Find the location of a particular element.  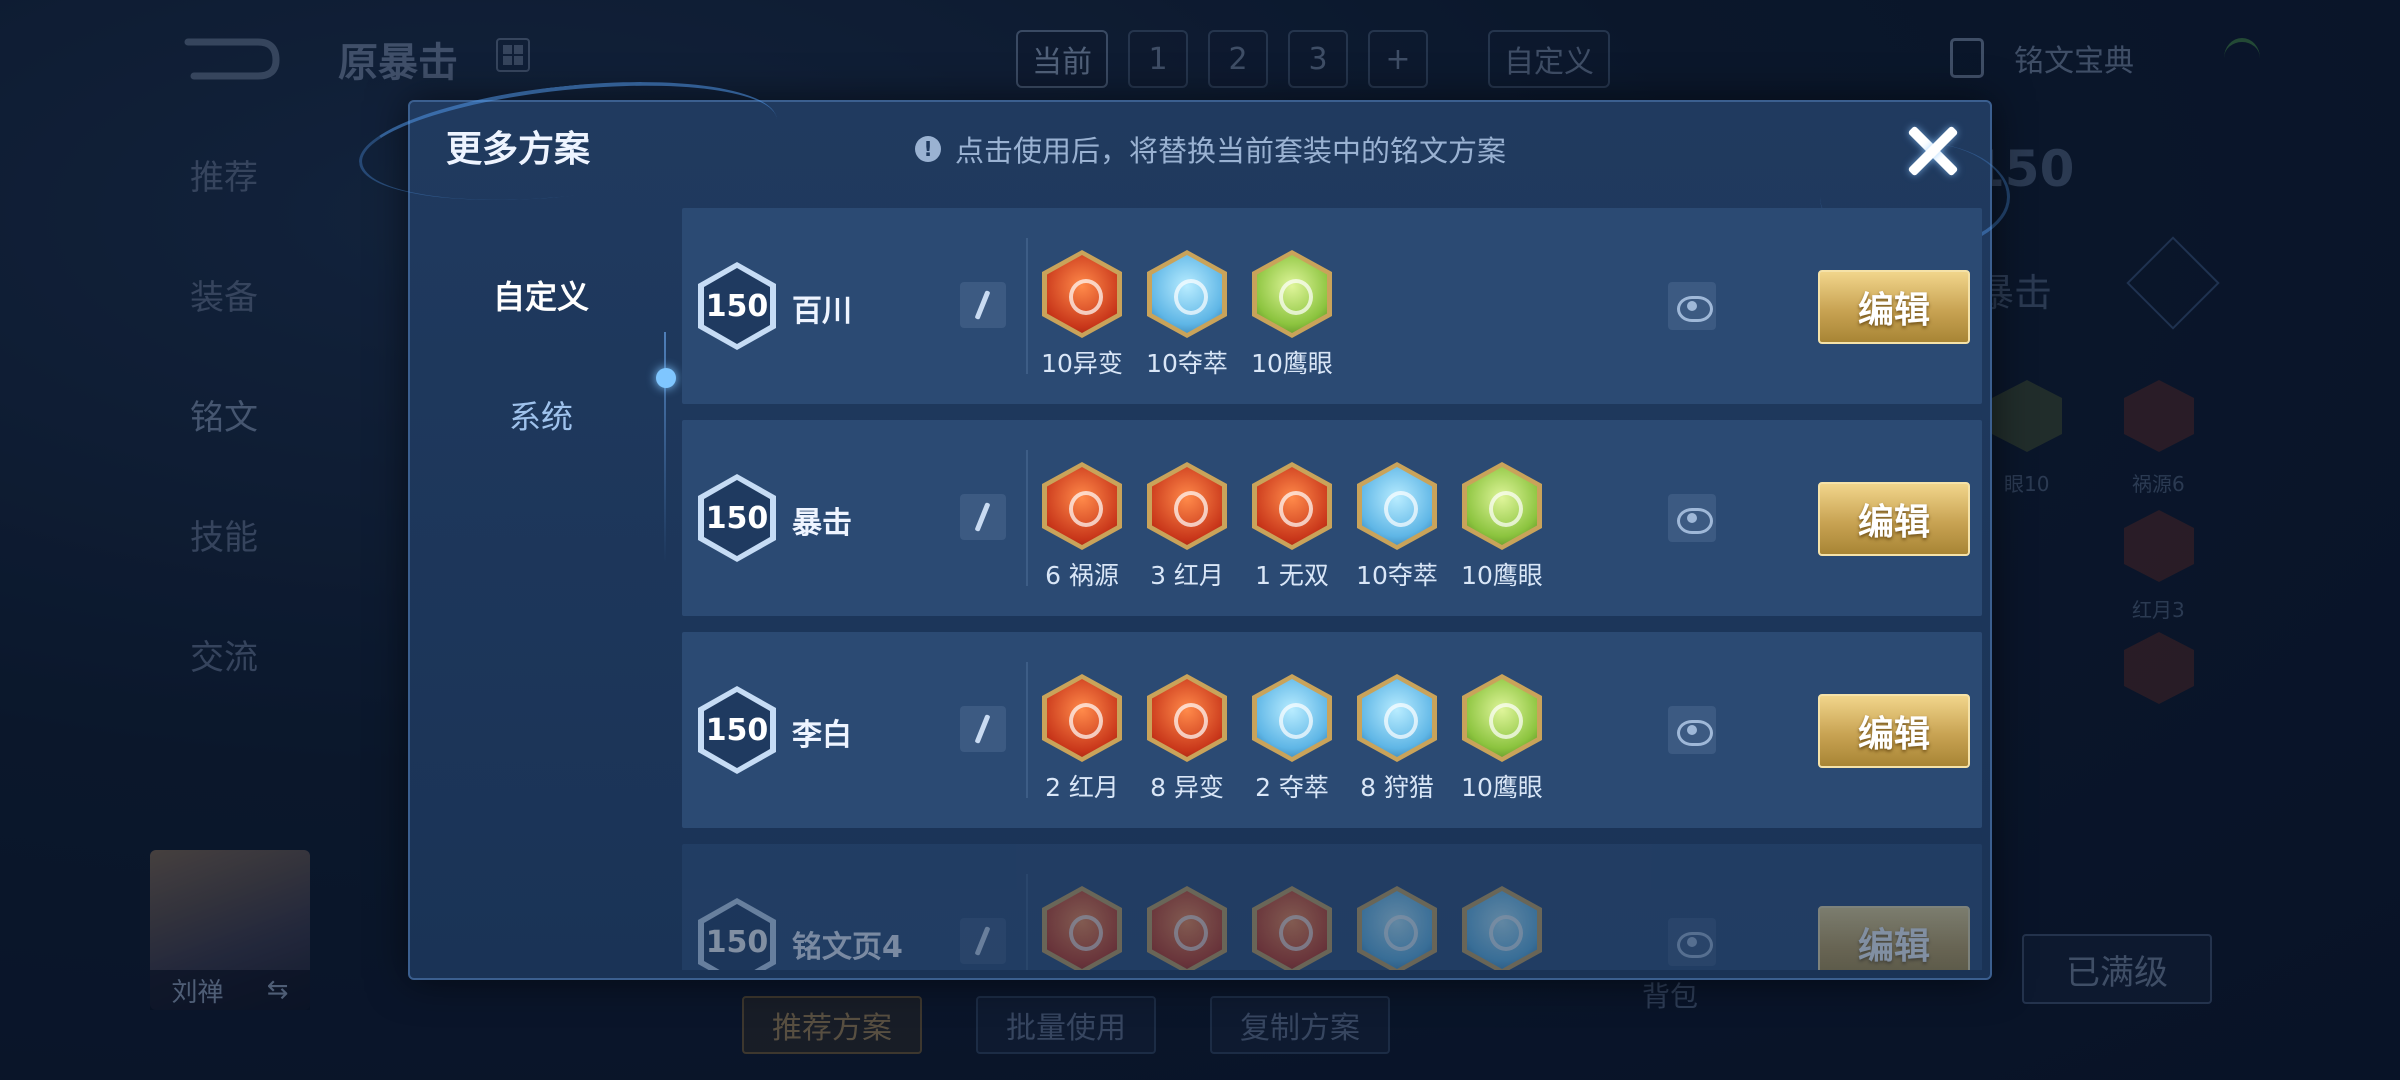

plan-name: 暴击 is located at coordinates (822, 523).